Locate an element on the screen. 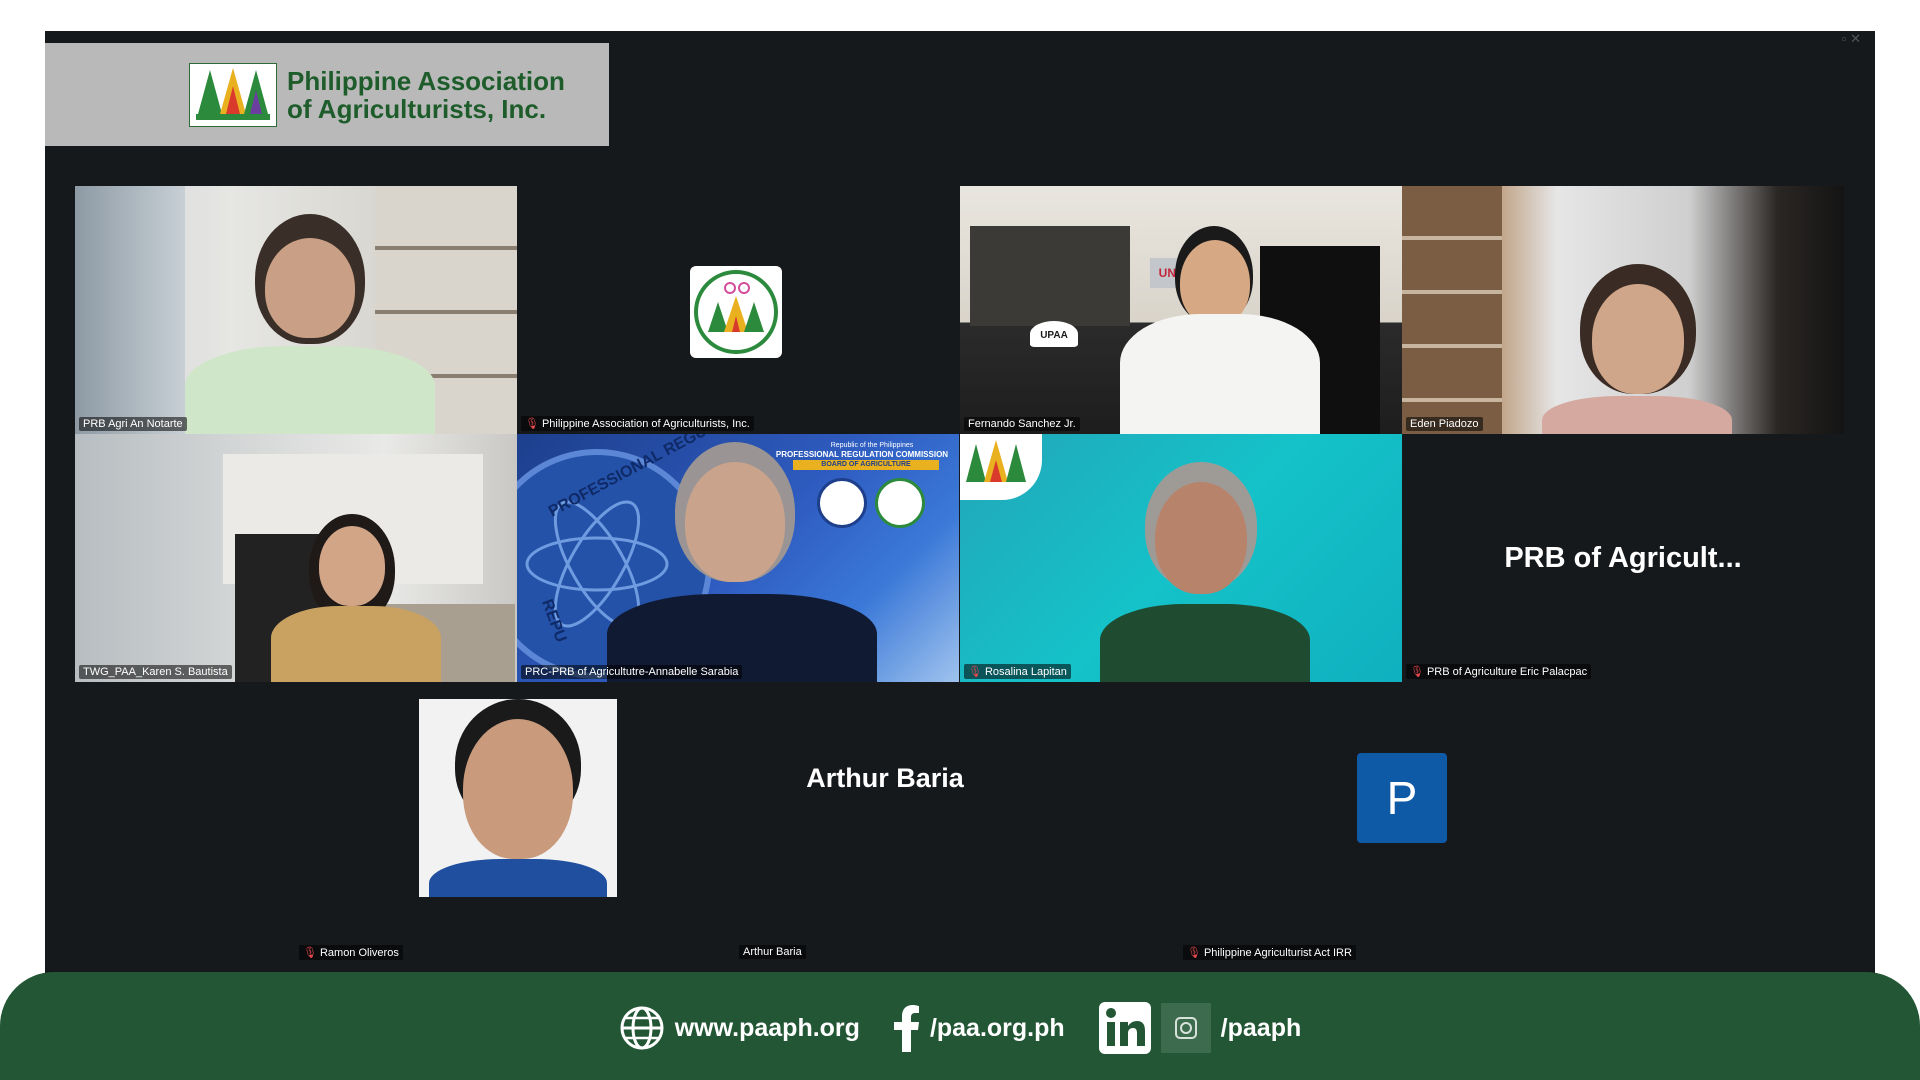 This screenshot has height=1080, width=1920. trophy-shelf is located at coordinates (1050, 276).